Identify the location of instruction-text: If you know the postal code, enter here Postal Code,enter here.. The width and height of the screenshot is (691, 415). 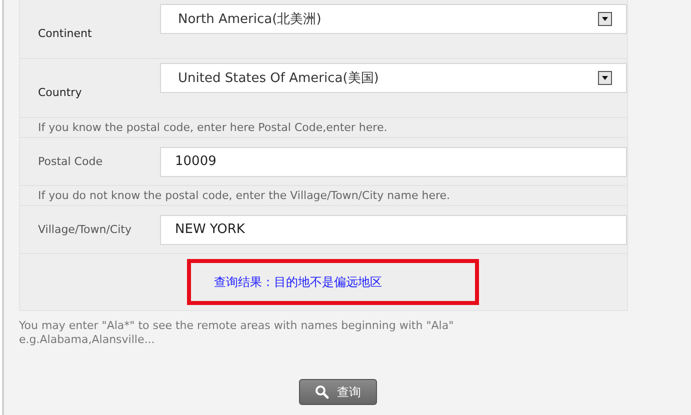
(213, 127).